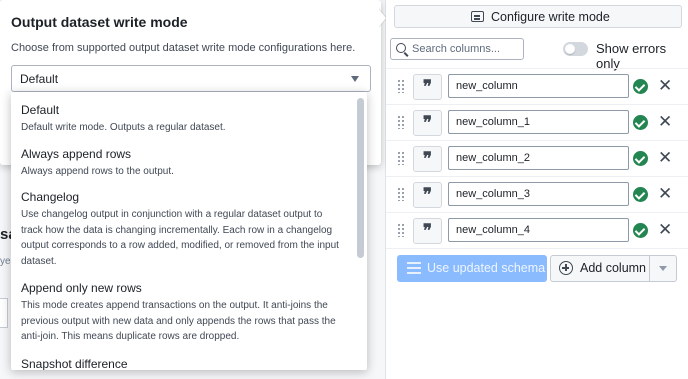 The height and width of the screenshot is (379, 688). Describe the element at coordinates (99, 22) in the screenshot. I see `popover-title: Output dataset write mode` at that location.